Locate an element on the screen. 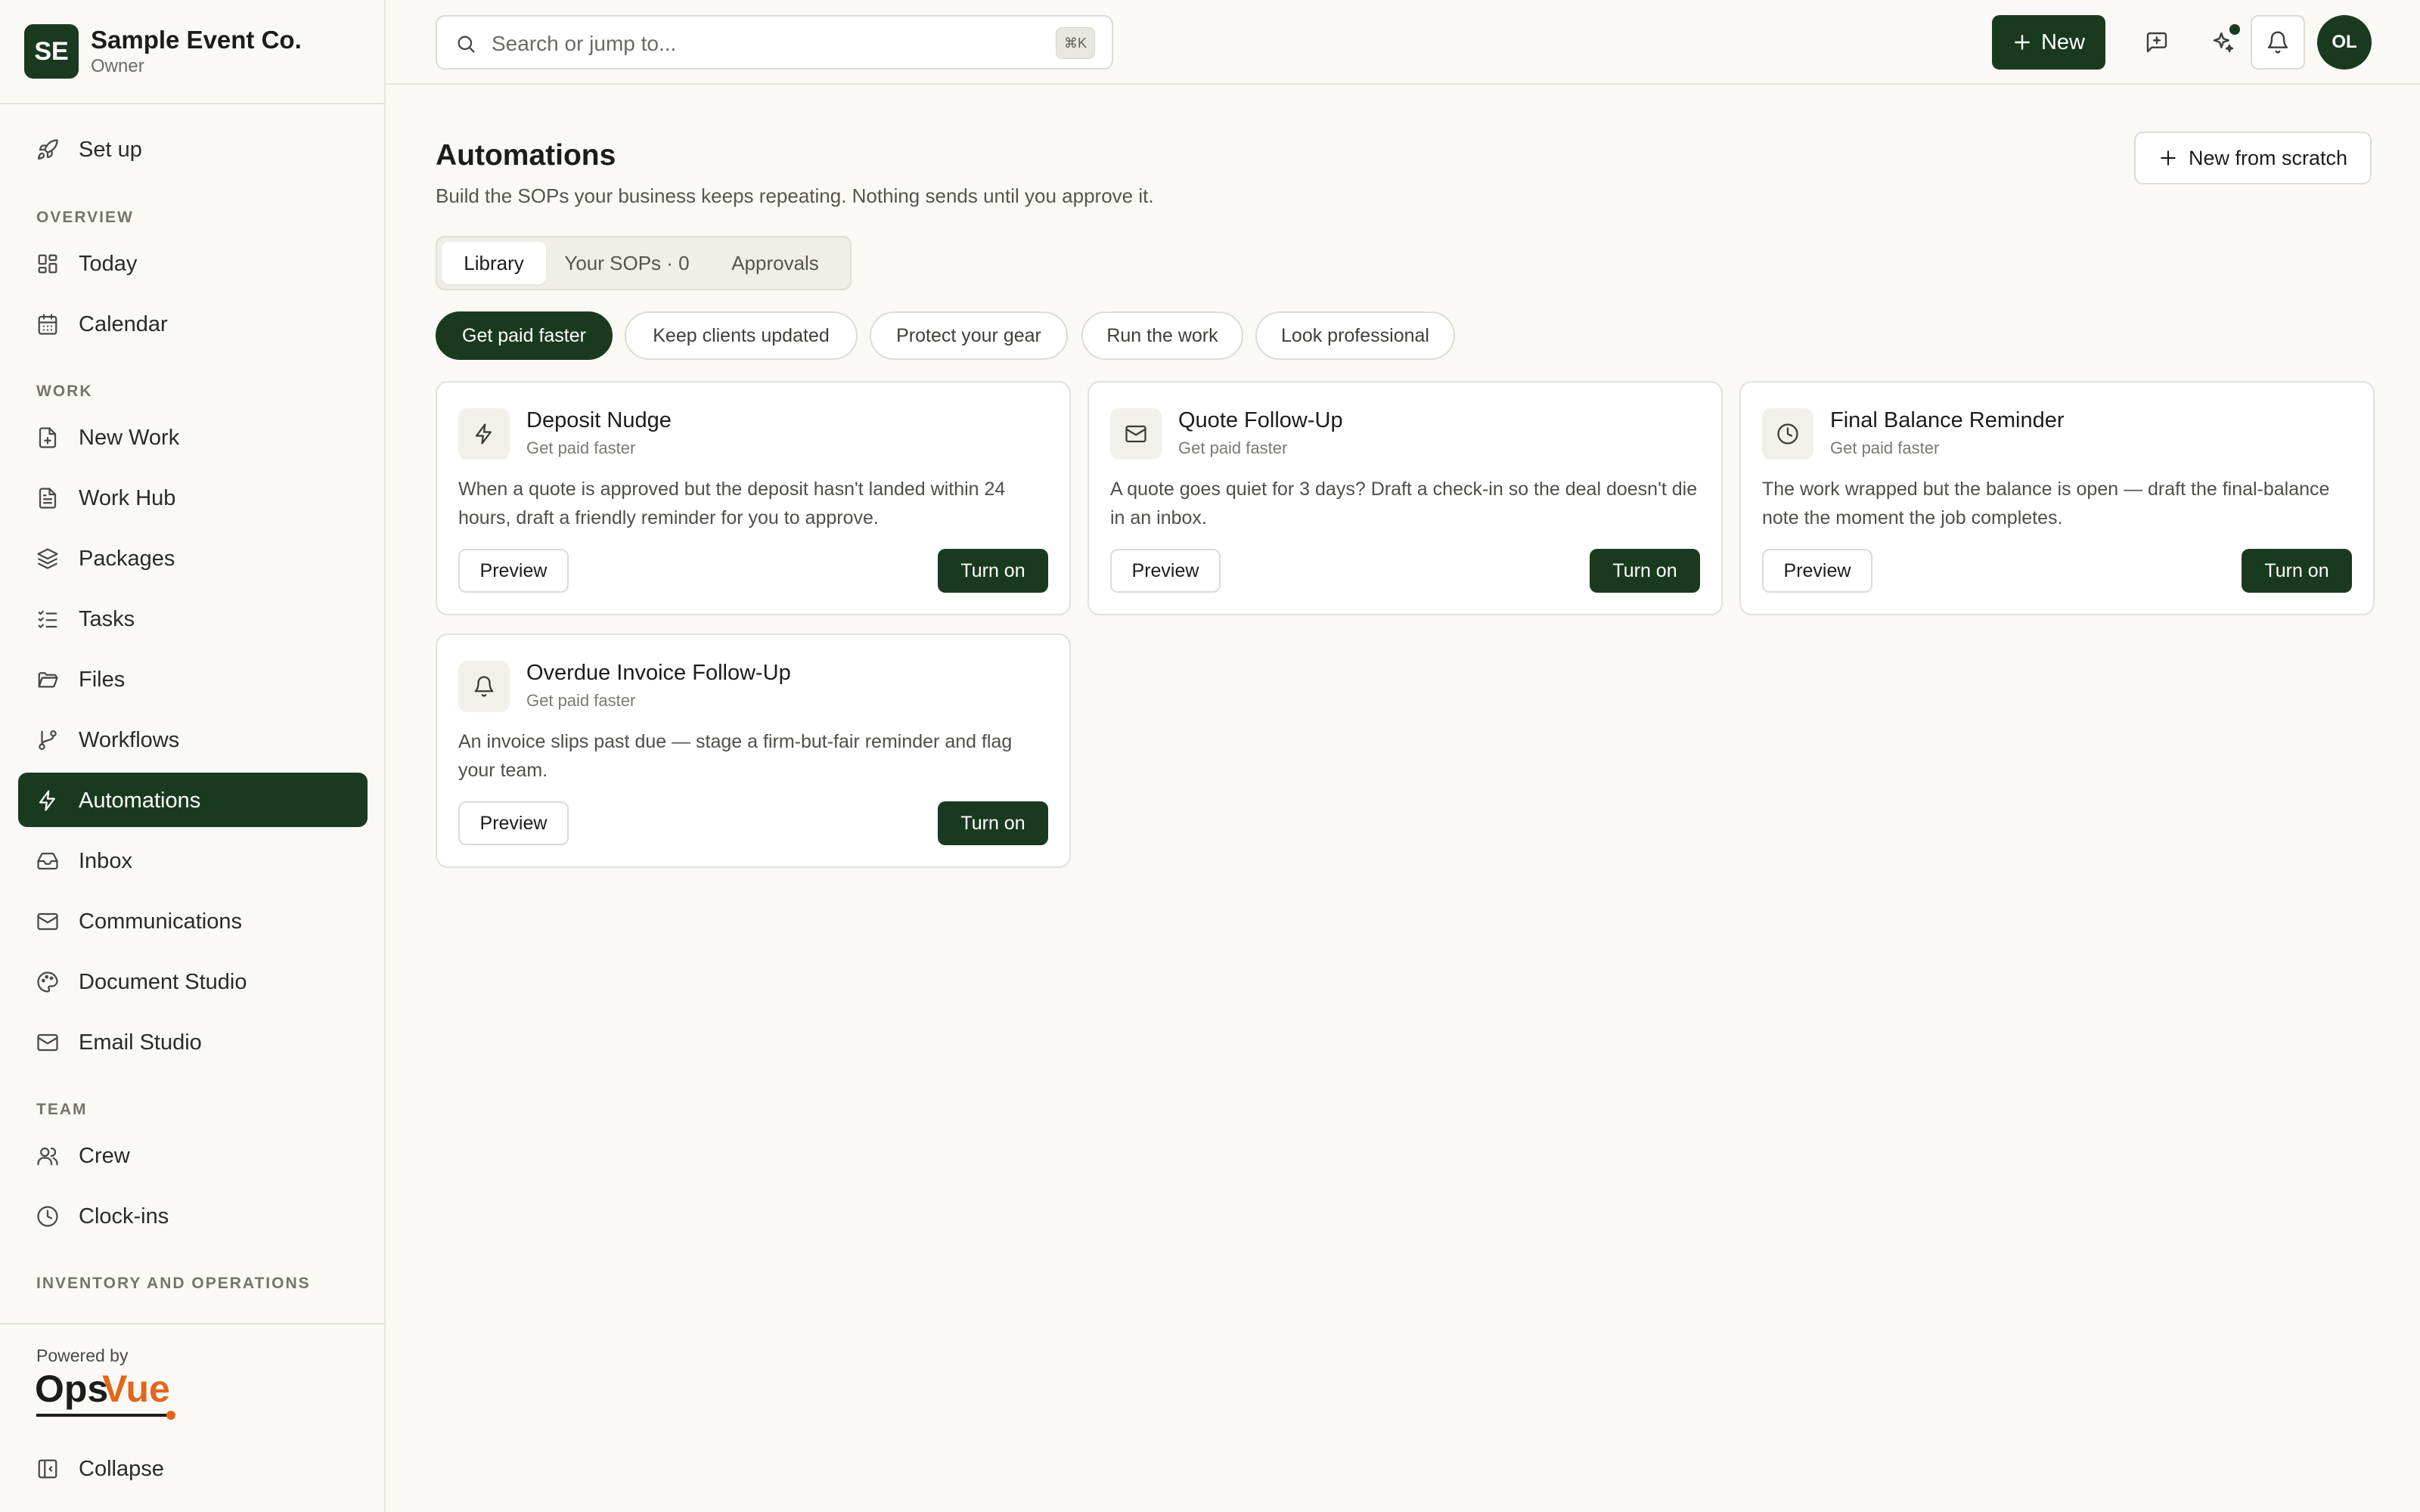 The width and height of the screenshot is (2420, 1512). sidebar-item-tasks: Tasks is located at coordinates (193, 618).